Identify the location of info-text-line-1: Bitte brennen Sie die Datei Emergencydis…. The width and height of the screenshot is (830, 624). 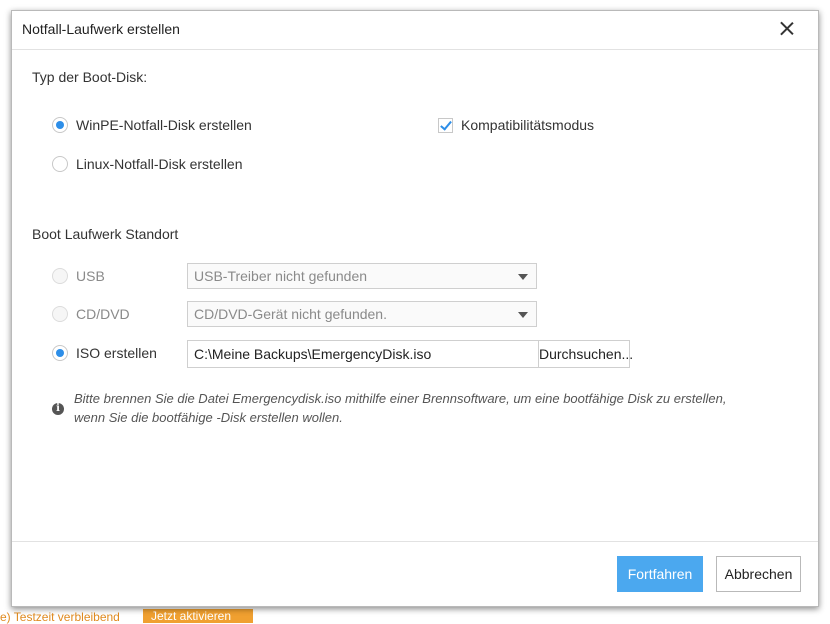
(400, 398).